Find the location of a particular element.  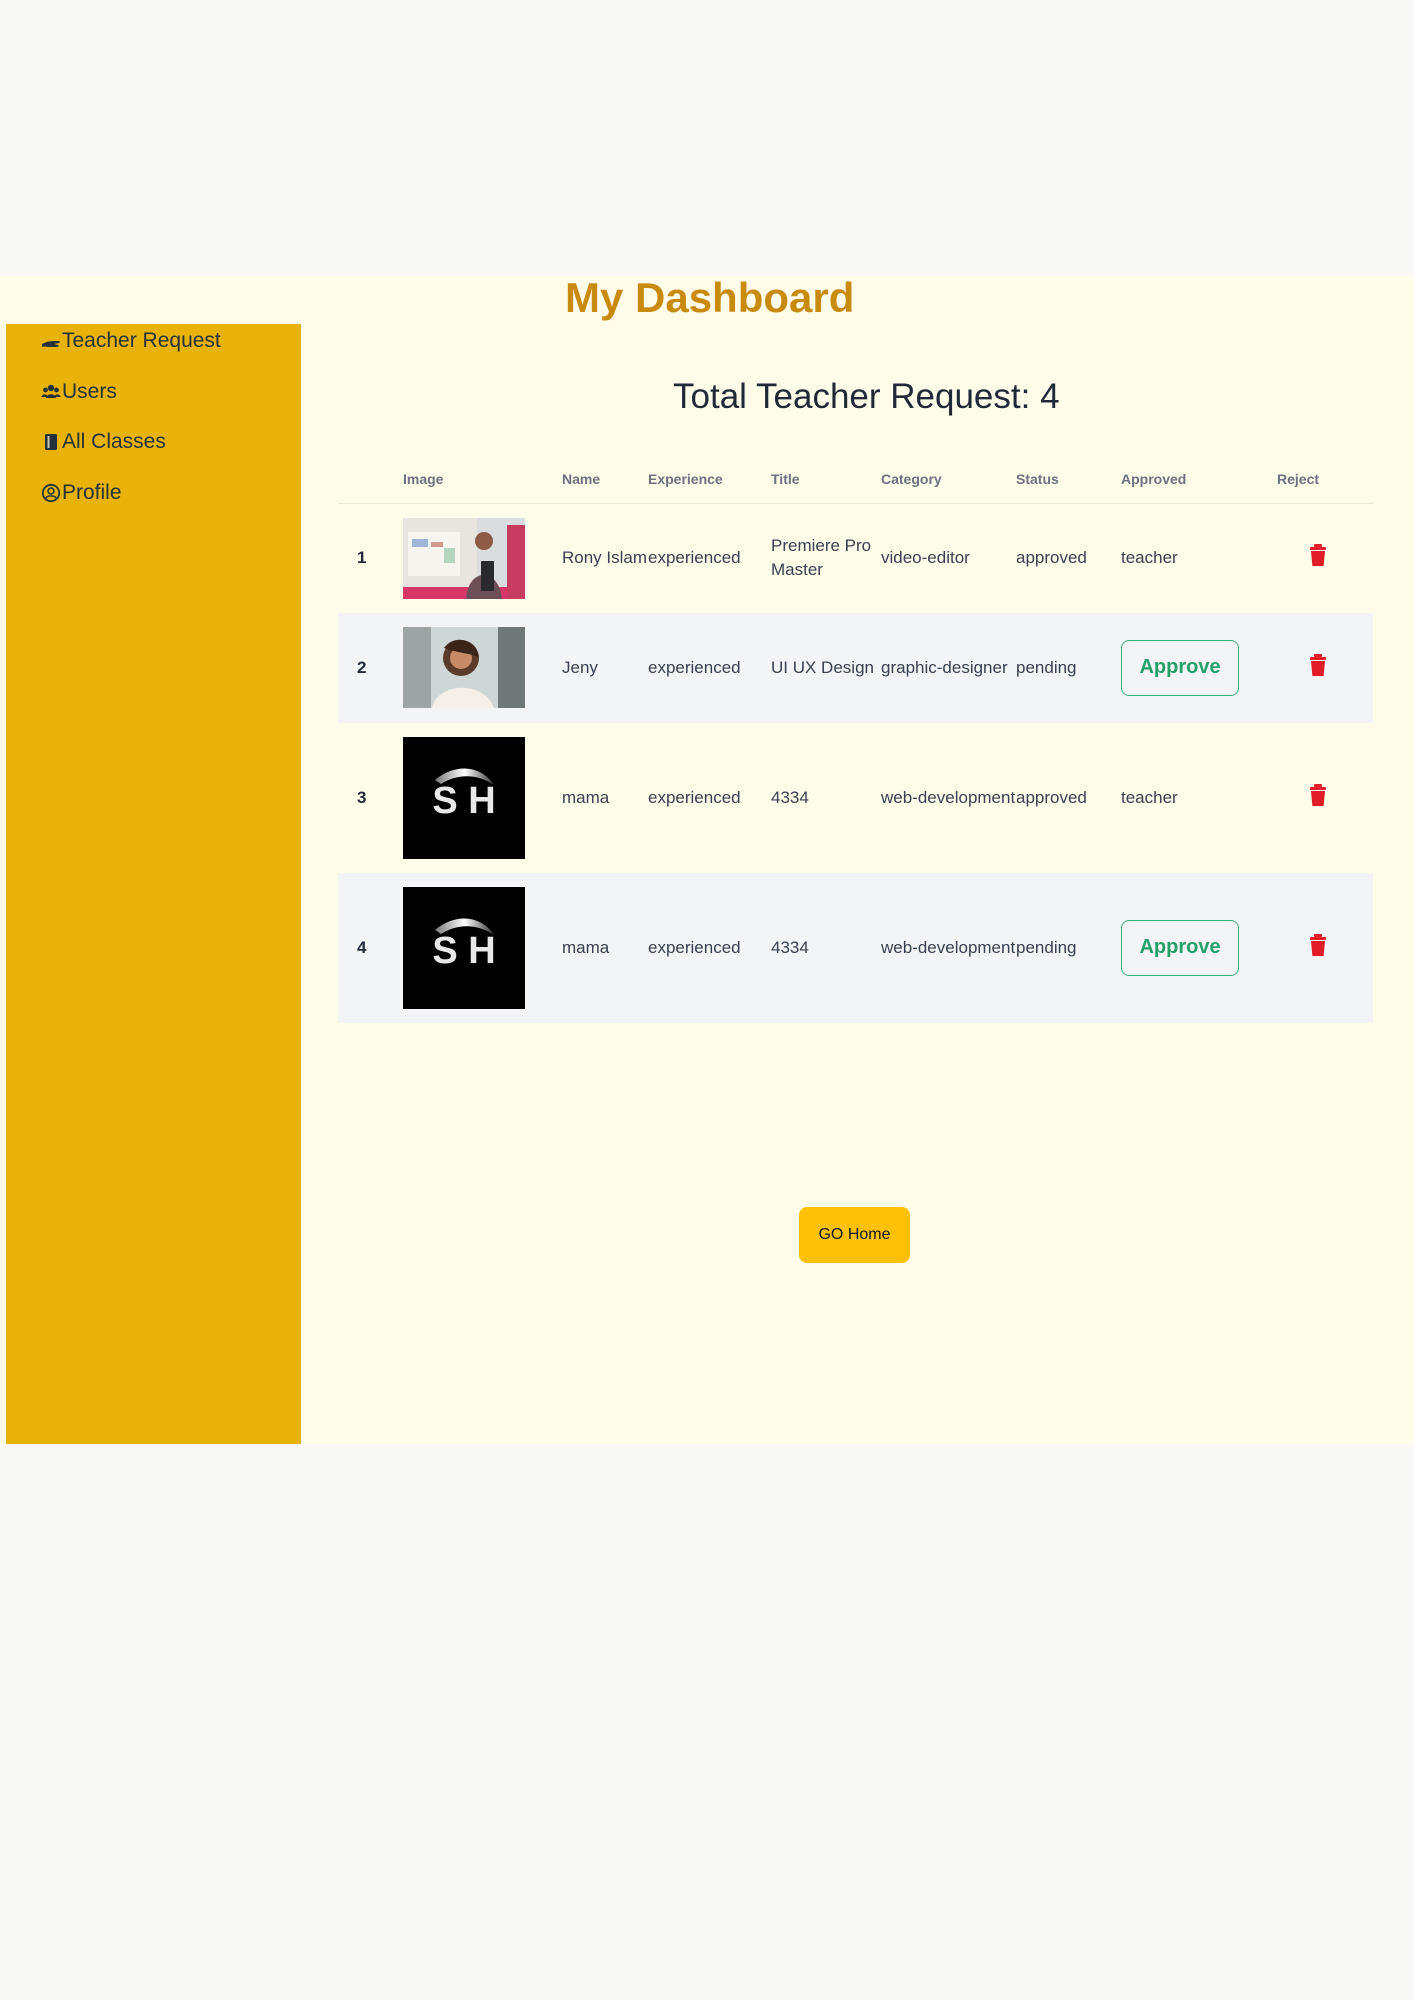

go-home-button: GO Home is located at coordinates (854, 1235).